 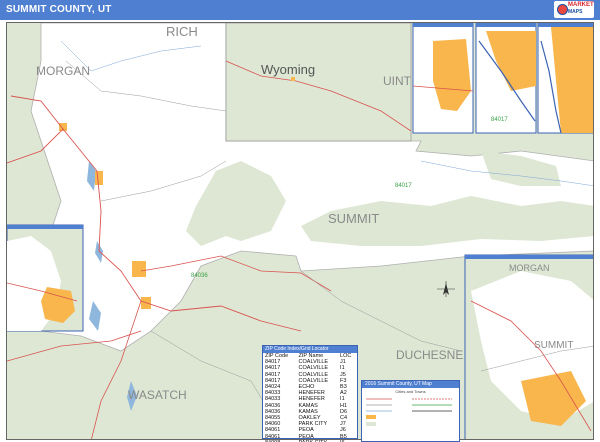 I want to click on table-row: 84017 COALVILLE I1, so click(x=310, y=368).